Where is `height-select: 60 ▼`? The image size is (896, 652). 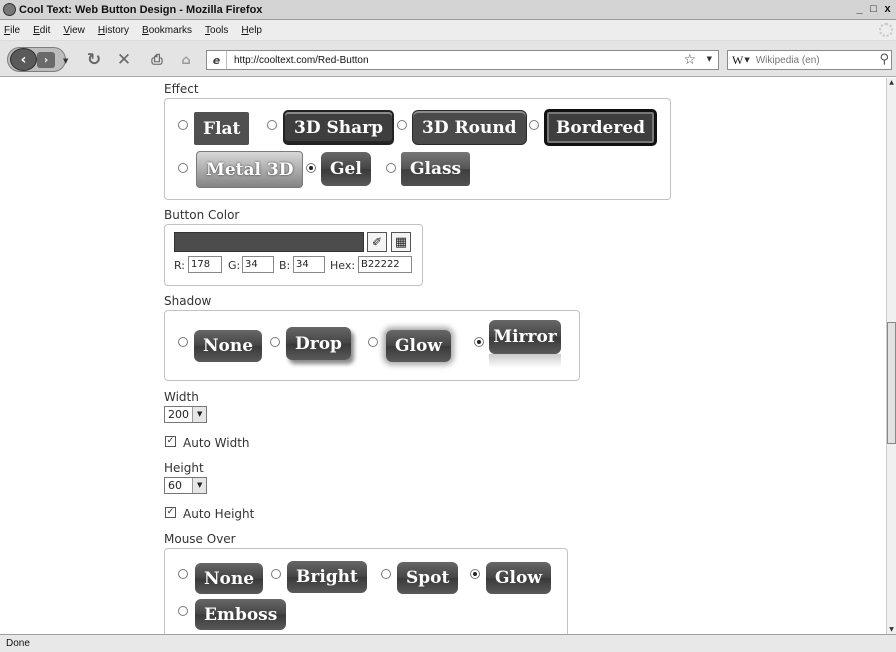 height-select: 60 ▼ is located at coordinates (185, 485).